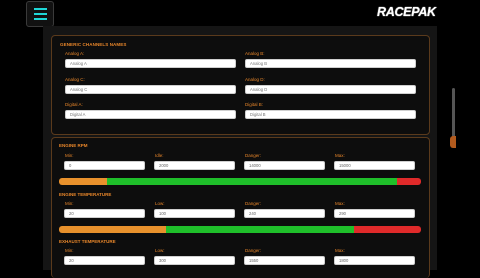  Describe the element at coordinates (284, 260) in the screenshot. I see `exhaust-danger-input` at that location.